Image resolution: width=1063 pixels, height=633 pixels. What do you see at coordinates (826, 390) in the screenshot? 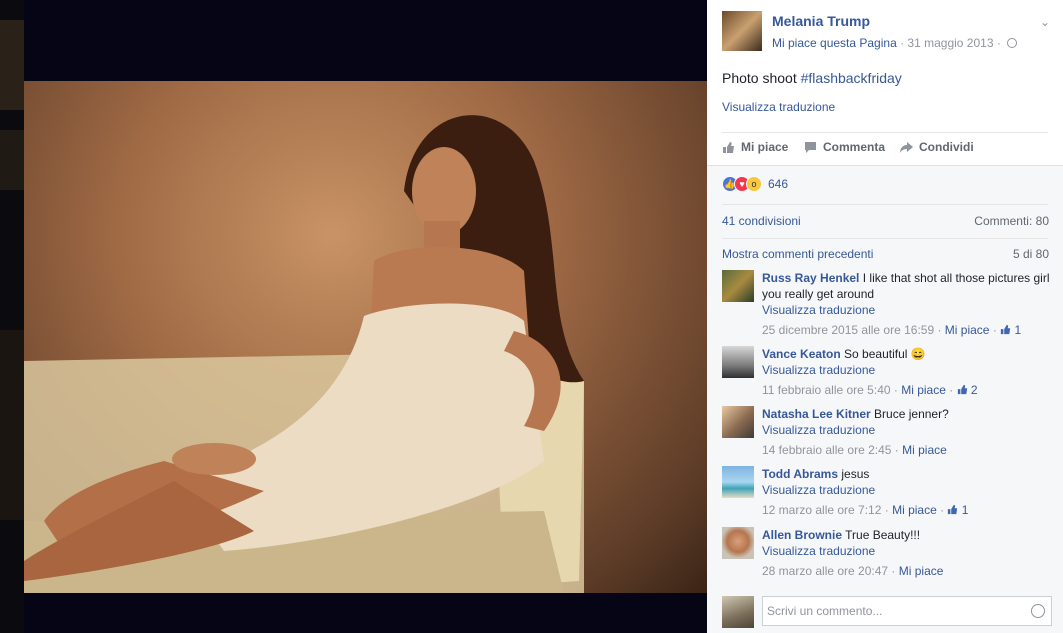
I see `comment-time: 11 febbraio alle ore 5:40` at bounding box center [826, 390].